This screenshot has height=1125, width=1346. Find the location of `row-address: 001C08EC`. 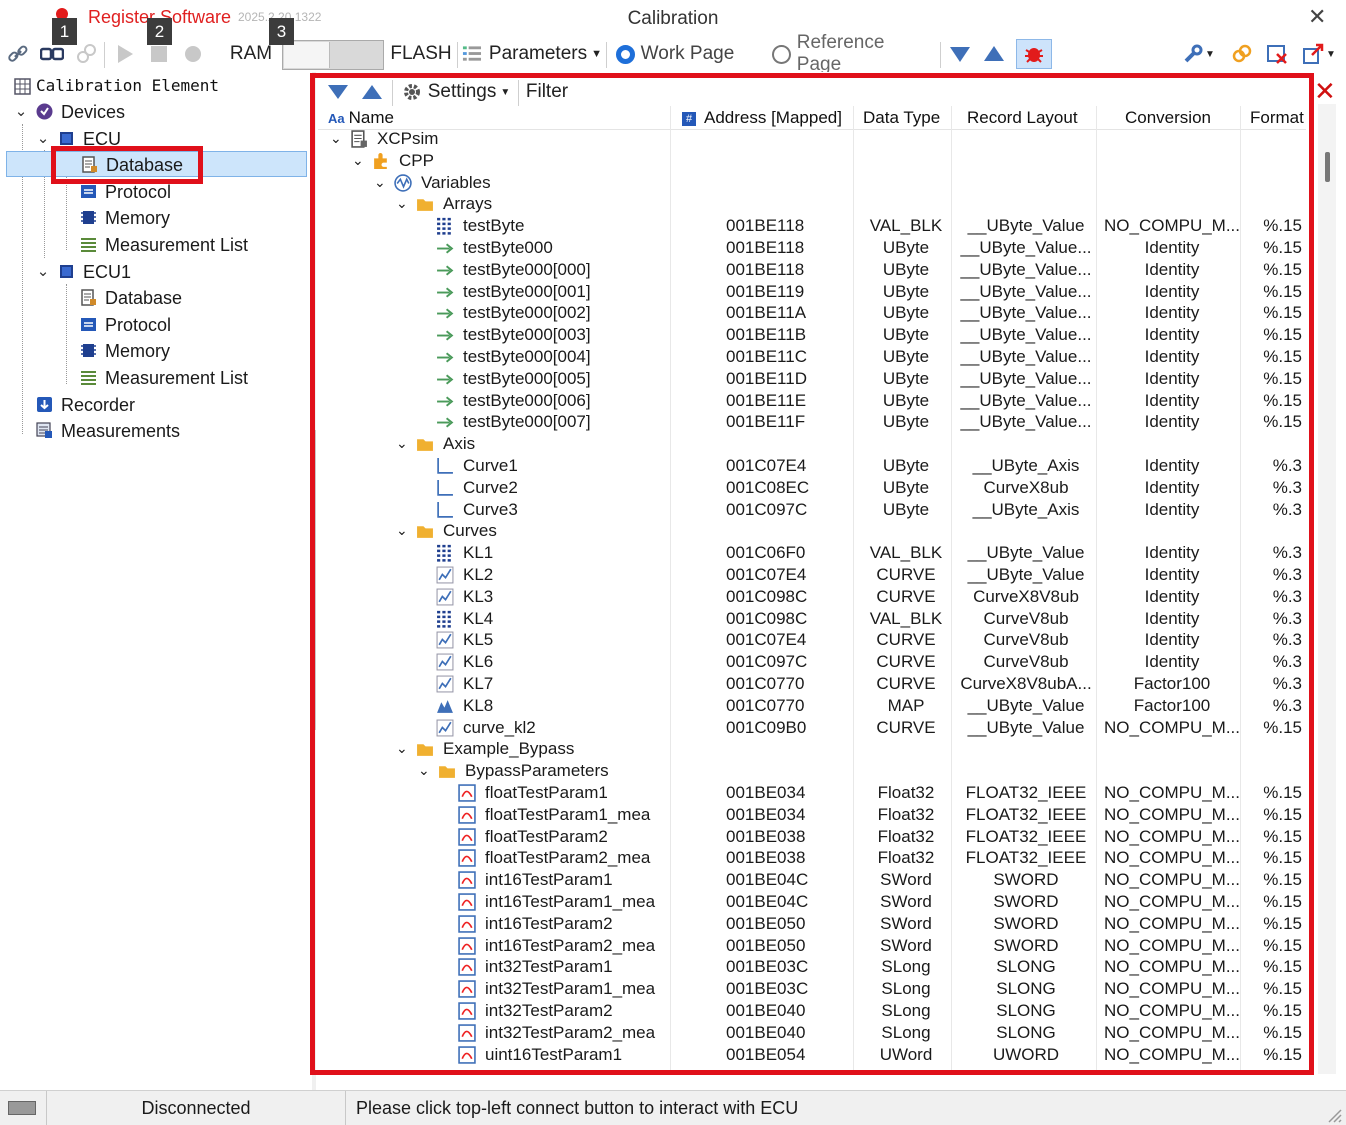

row-address: 001C08EC is located at coordinates (768, 487).